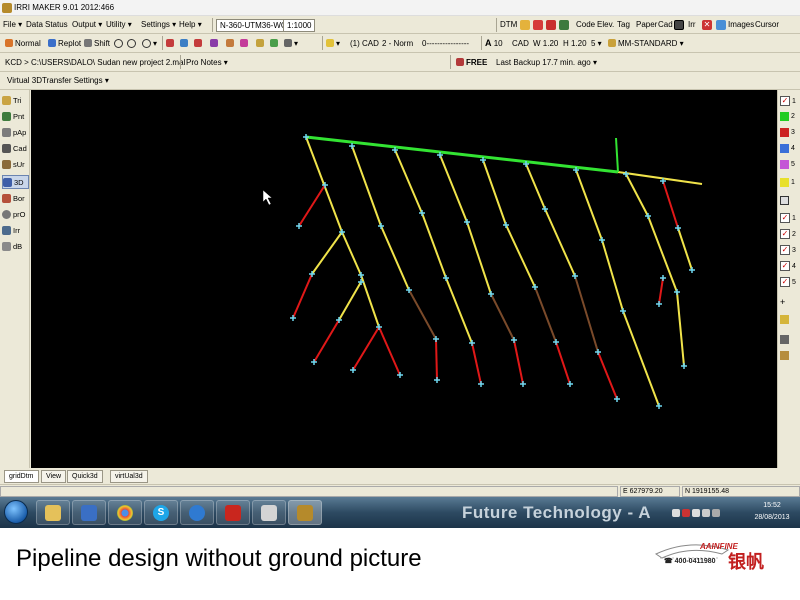 This screenshot has height=600, width=800. What do you see at coordinates (24, 80) in the screenshot?
I see `virtual-3d-button: Virtual 3D` at bounding box center [24, 80].